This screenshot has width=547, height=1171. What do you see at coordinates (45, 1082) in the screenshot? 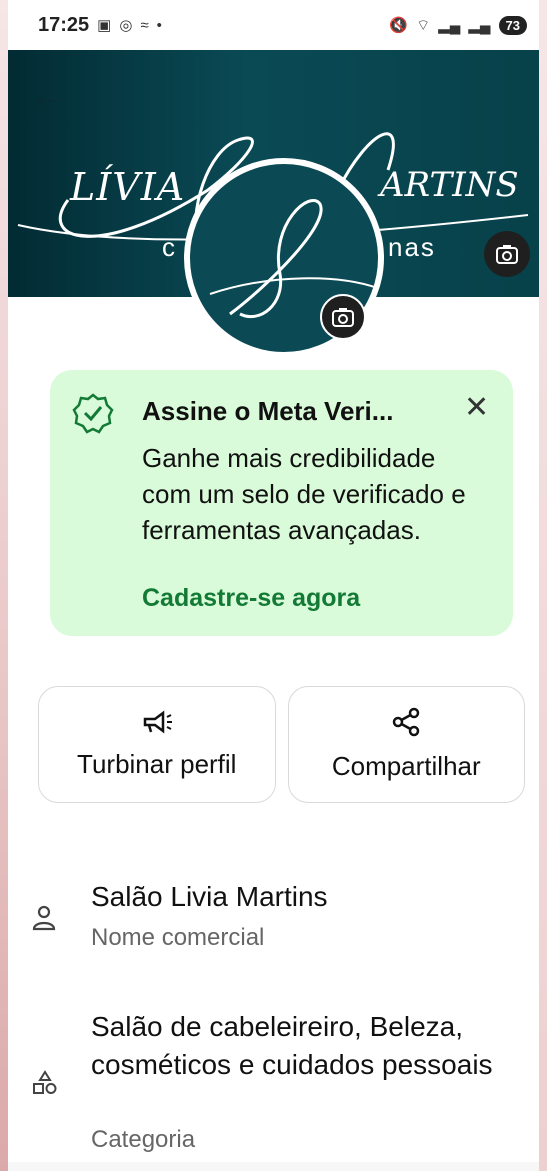
I see `category-icon` at bounding box center [45, 1082].